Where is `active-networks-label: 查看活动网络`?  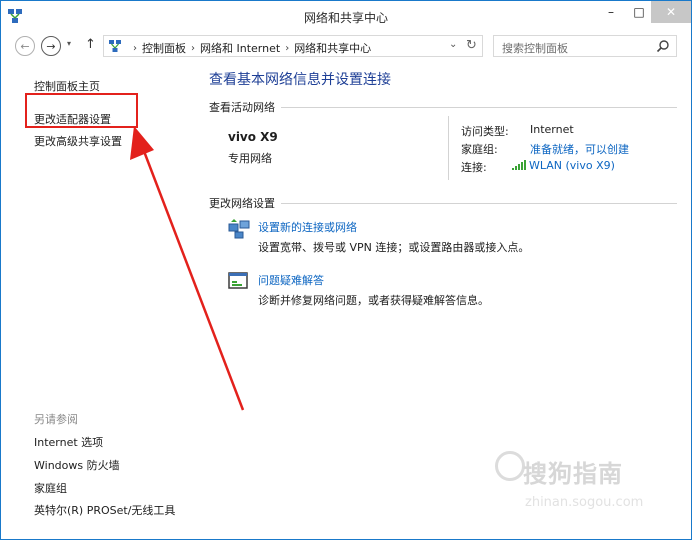 active-networks-label: 查看活动网络 is located at coordinates (242, 107).